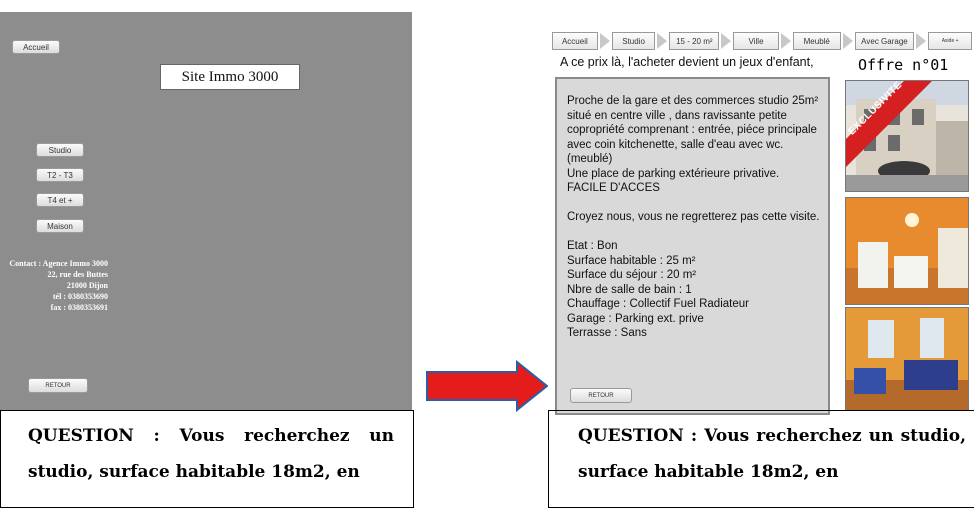 The image size is (974, 508). What do you see at coordinates (884, 41) in the screenshot?
I see `breadcrumb-garage: Avec Garage` at bounding box center [884, 41].